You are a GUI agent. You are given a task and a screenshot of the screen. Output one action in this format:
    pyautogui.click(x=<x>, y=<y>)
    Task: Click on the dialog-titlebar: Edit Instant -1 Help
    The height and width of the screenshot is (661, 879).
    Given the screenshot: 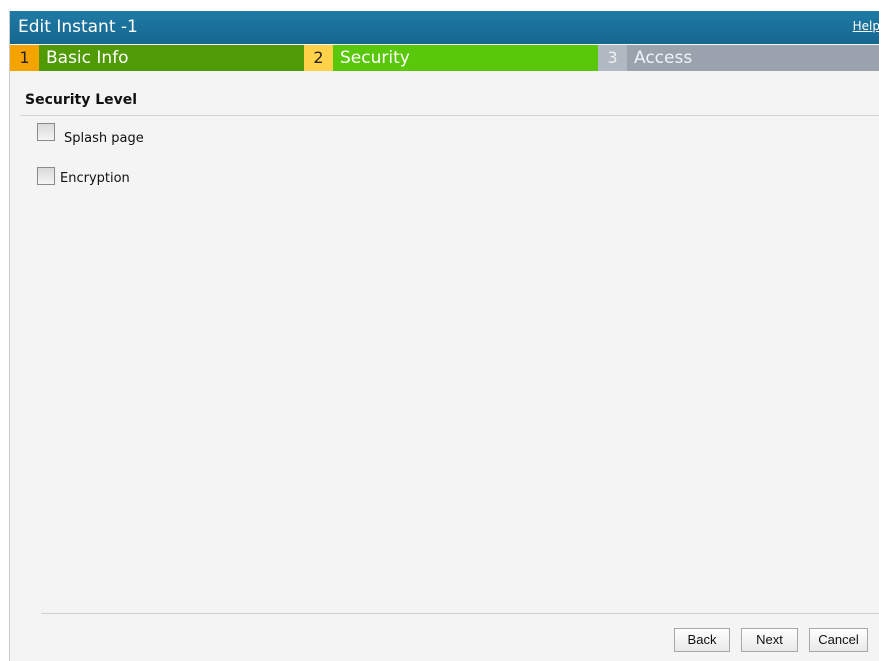 What is the action you would take?
    pyautogui.click(x=444, y=27)
    